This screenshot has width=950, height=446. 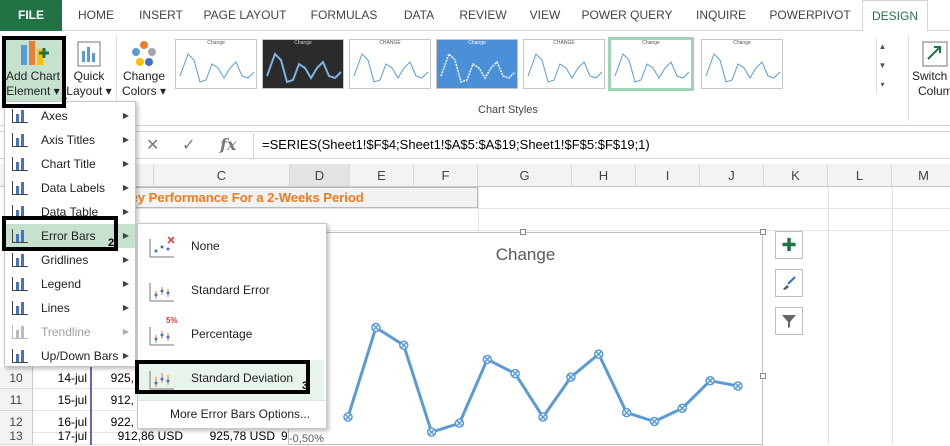 I want to click on chart-style-7: Change, so click(x=742, y=64).